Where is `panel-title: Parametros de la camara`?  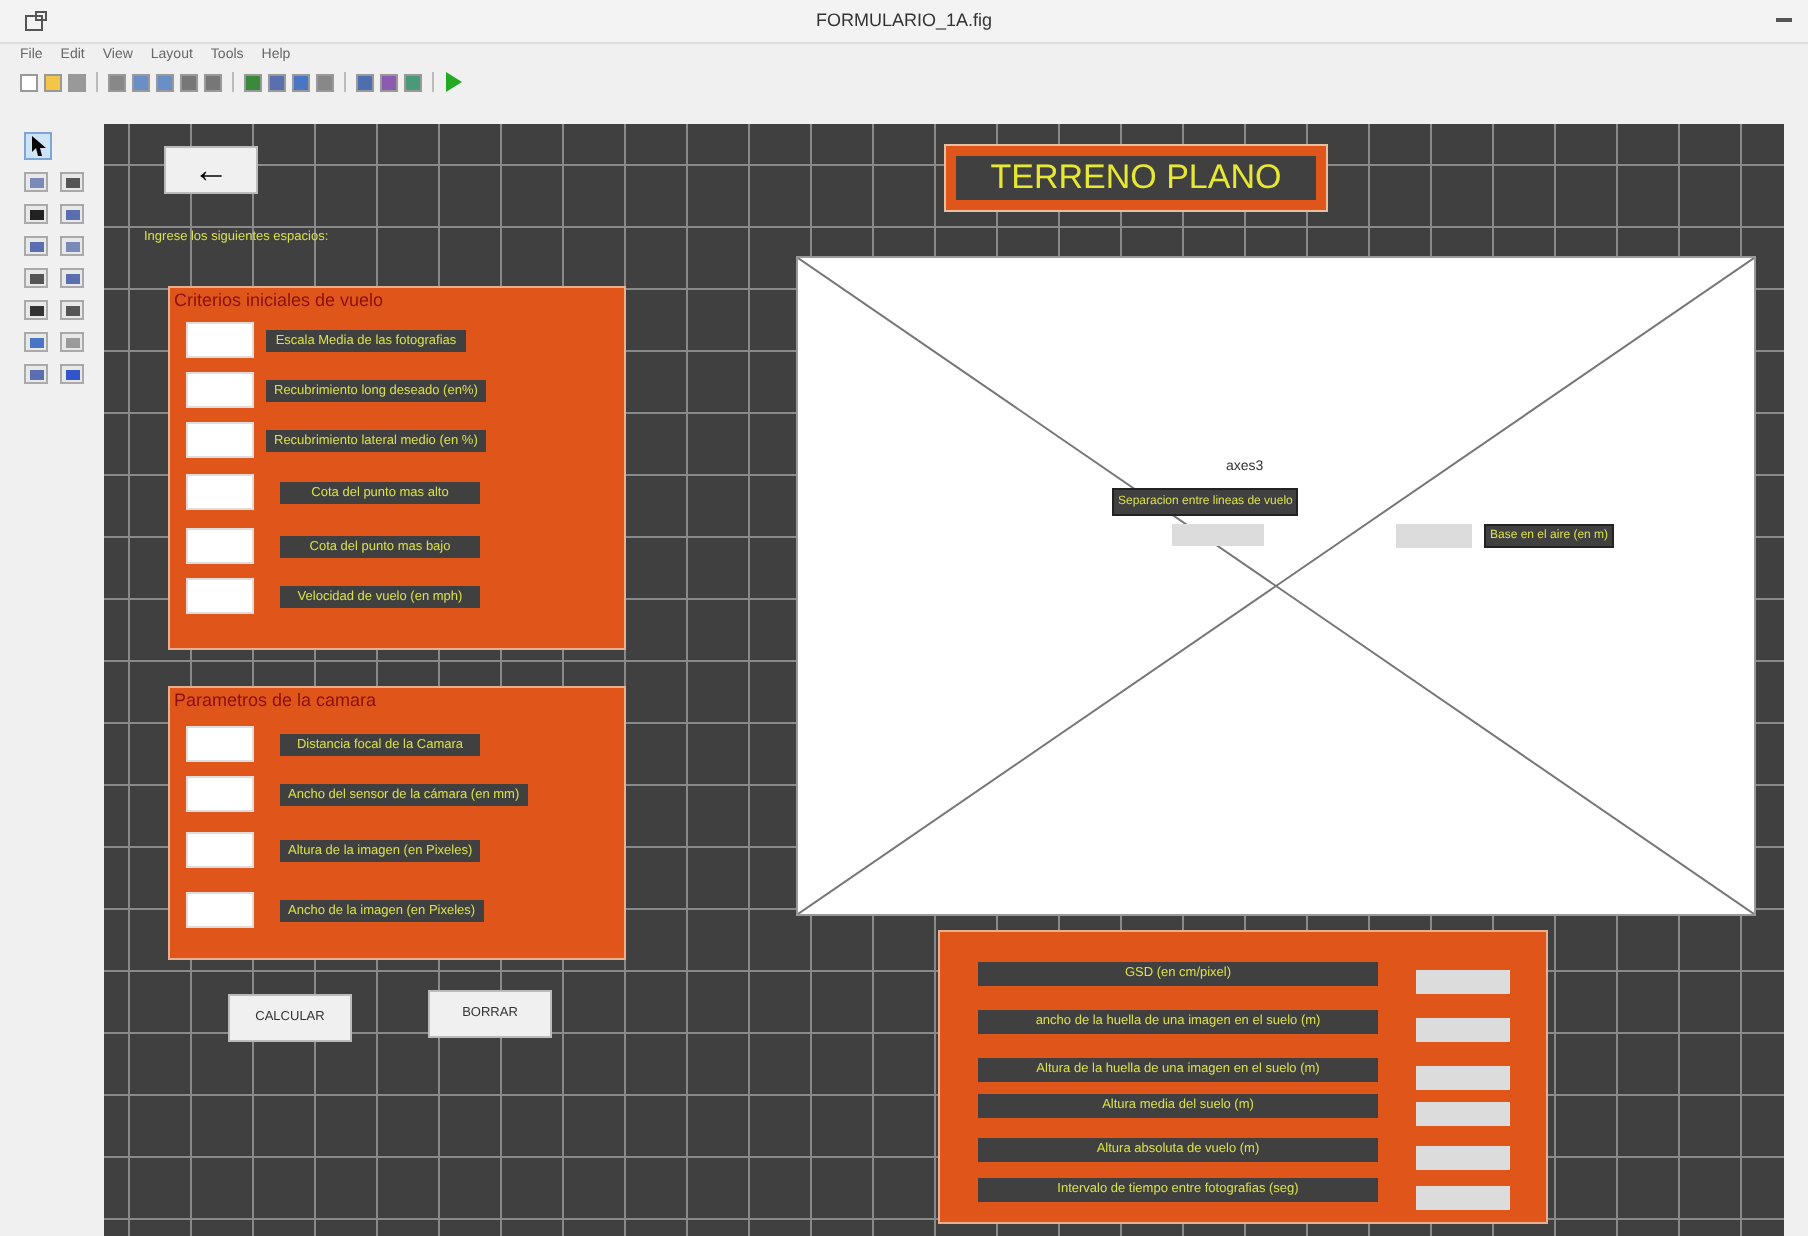
panel-title: Parametros de la camara is located at coordinates (275, 700).